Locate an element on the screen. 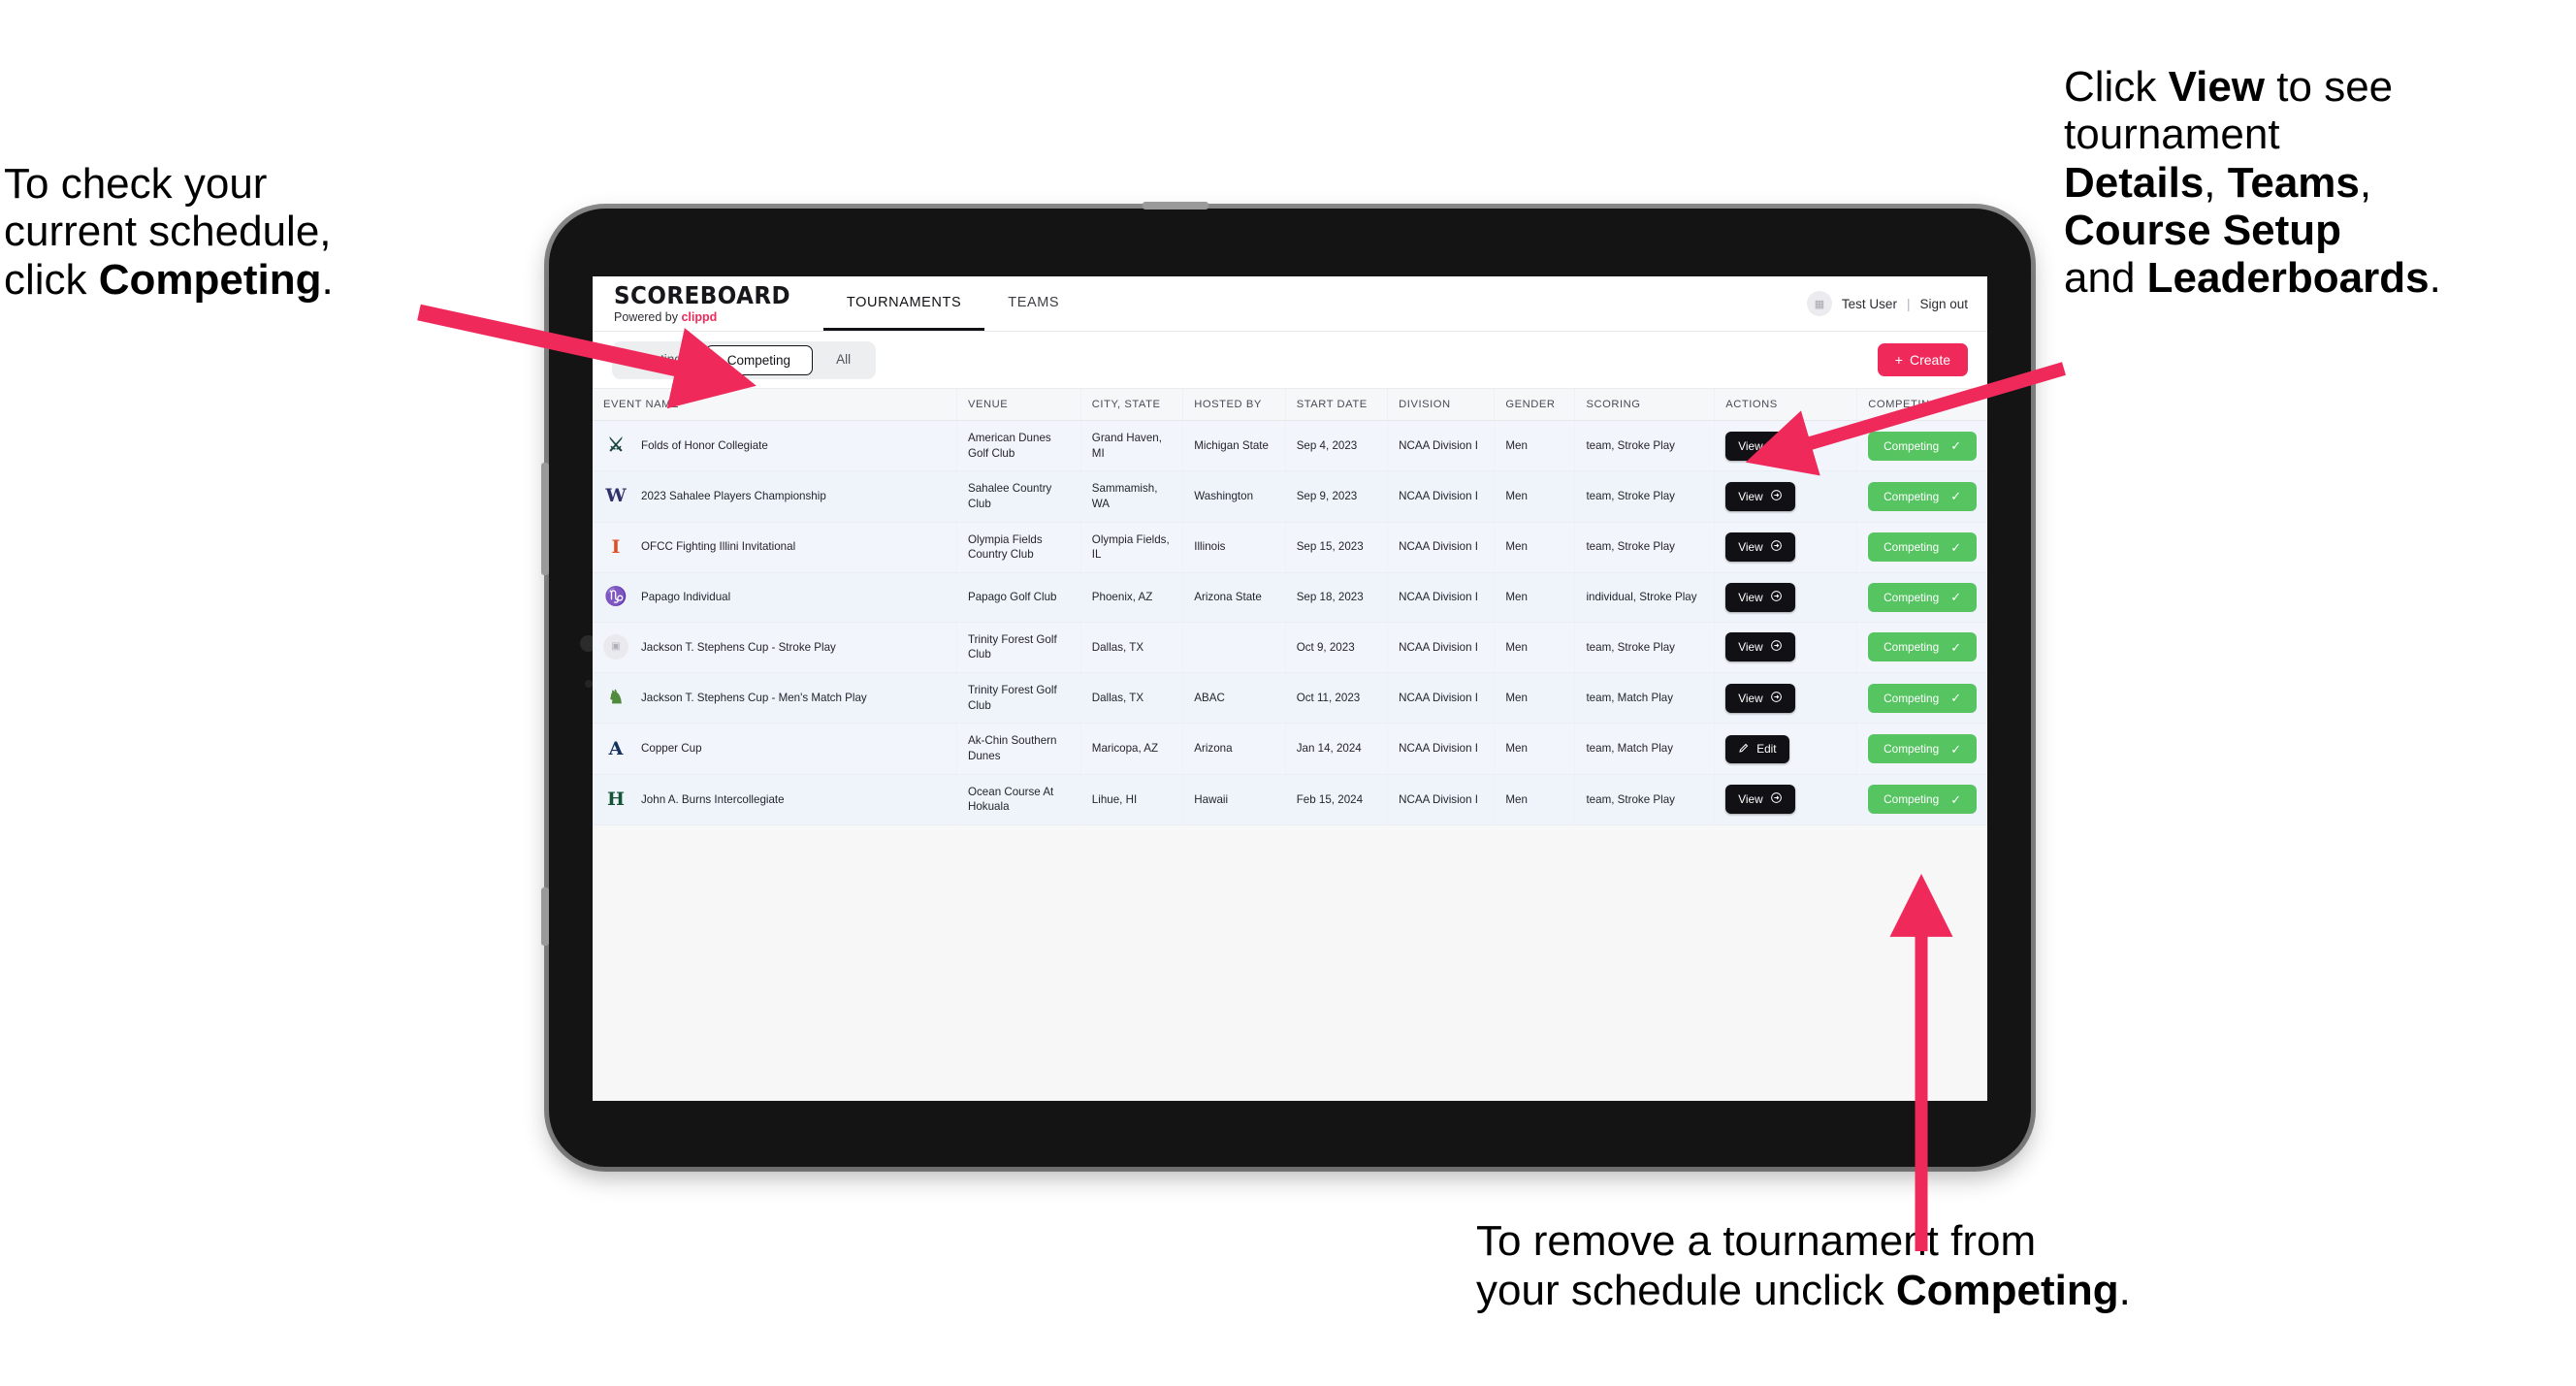  device-top-button is located at coordinates (1175, 206).